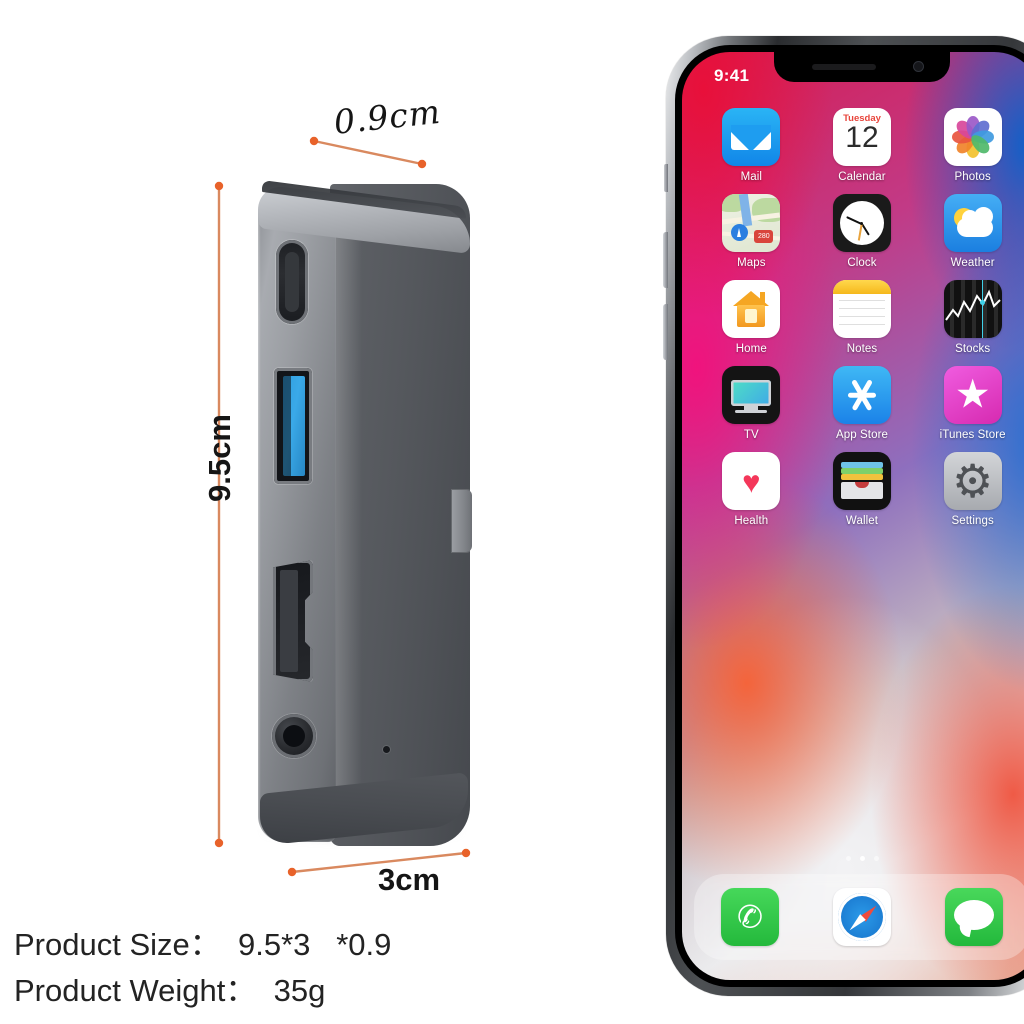 The width and height of the screenshot is (1024, 1024). I want to click on app-label: Wallet, so click(862, 521).